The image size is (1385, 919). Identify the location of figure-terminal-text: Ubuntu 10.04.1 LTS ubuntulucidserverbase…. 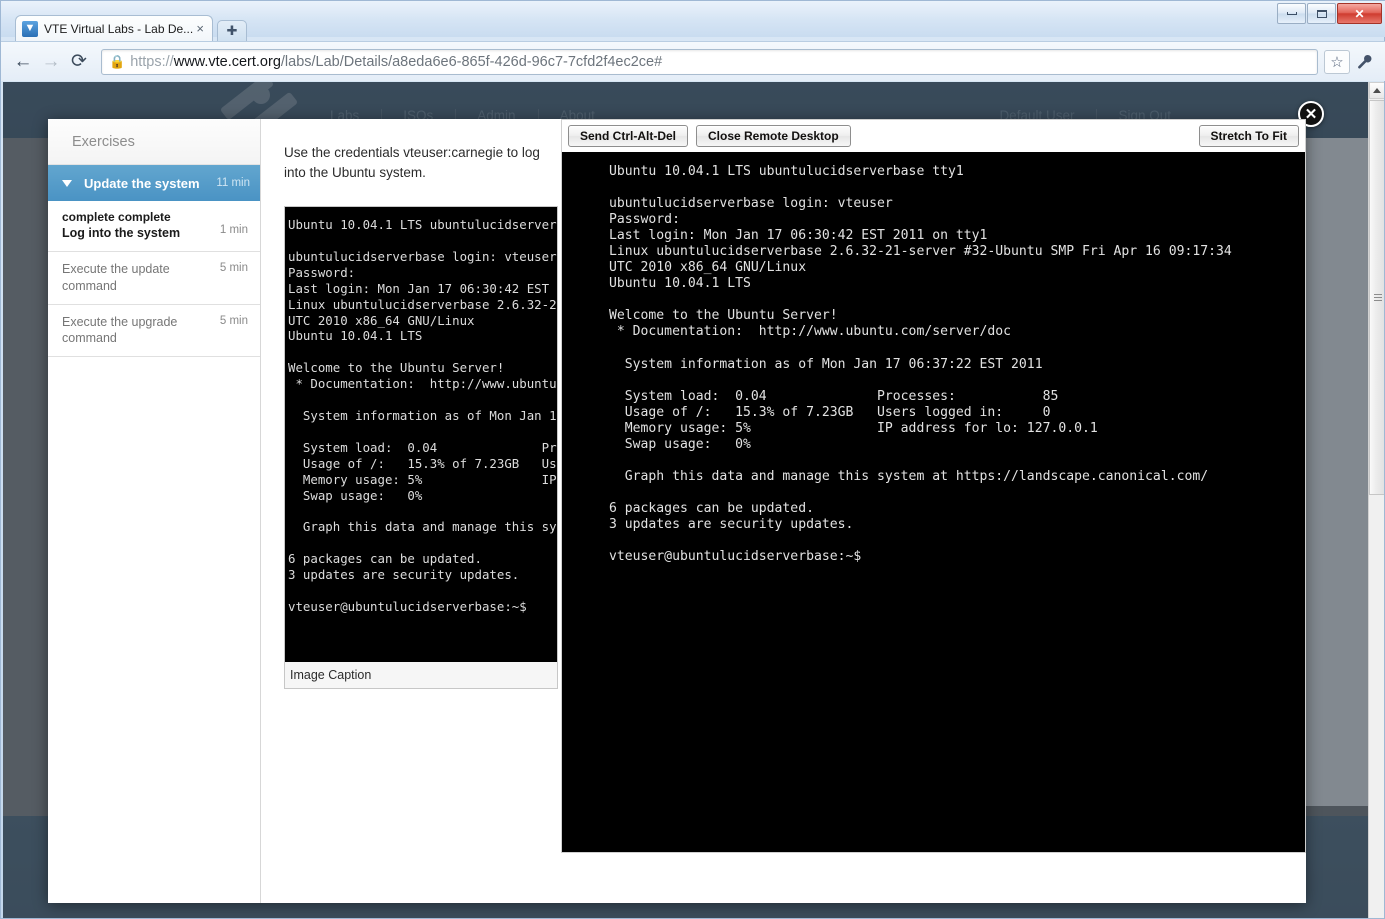
(422, 415).